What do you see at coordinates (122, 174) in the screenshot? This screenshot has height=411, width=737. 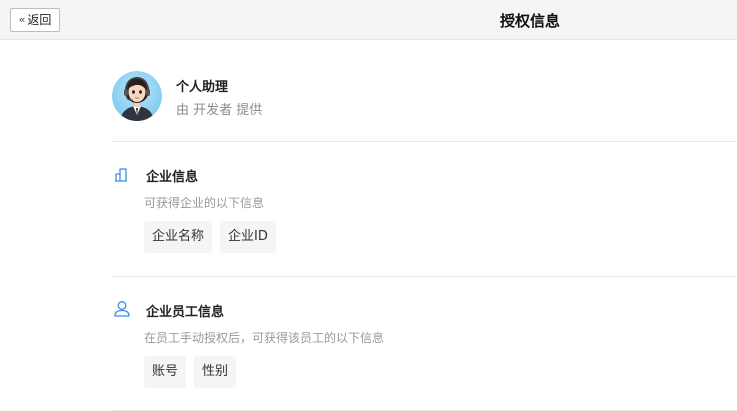 I see `building-icon` at bounding box center [122, 174].